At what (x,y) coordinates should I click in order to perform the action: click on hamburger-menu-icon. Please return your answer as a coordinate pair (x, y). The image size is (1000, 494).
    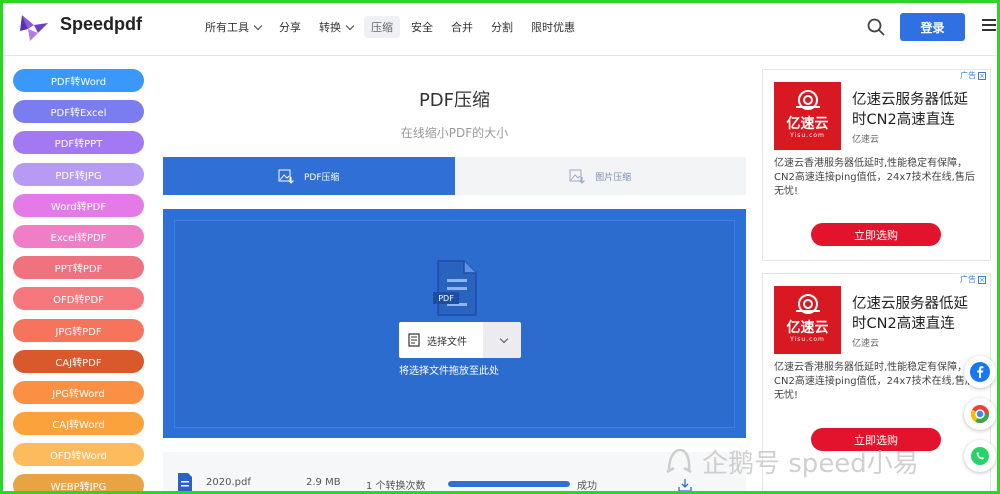
    Looking at the image, I should click on (989, 26).